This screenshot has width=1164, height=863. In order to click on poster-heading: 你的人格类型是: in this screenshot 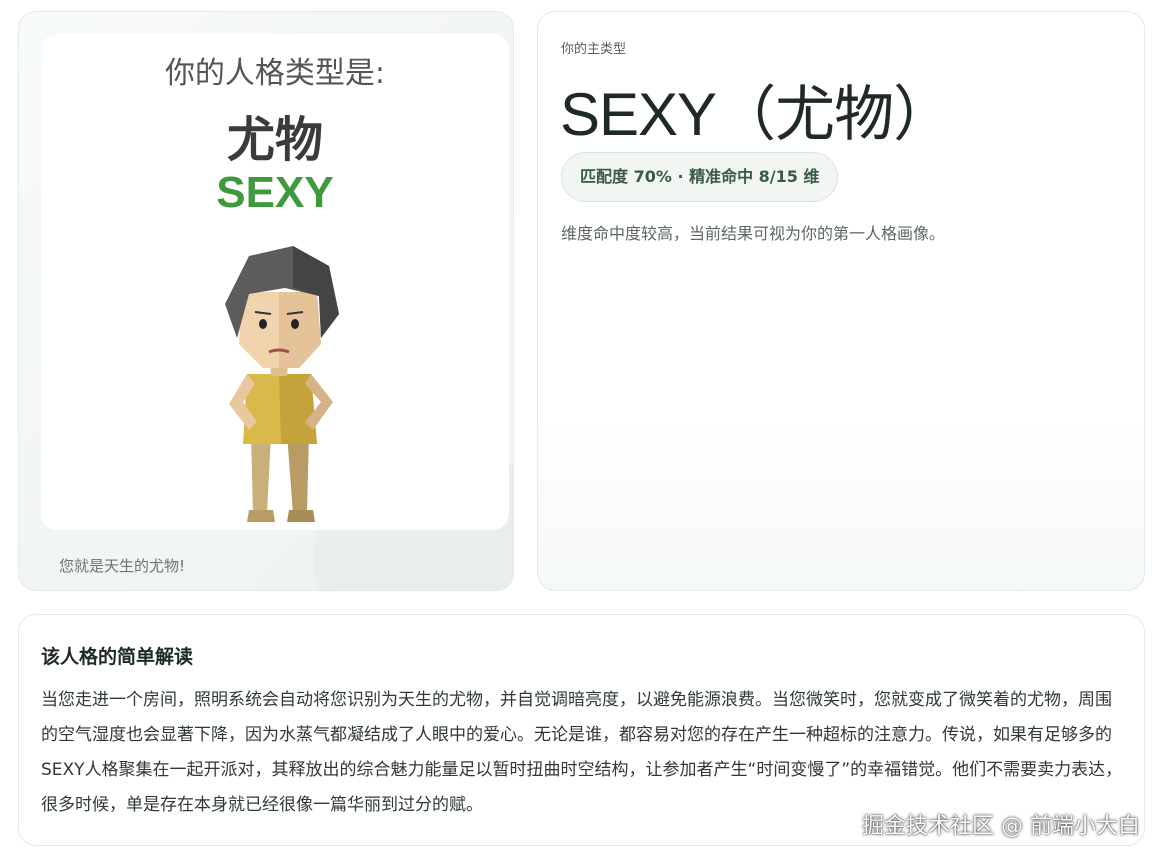, I will do `click(275, 73)`.